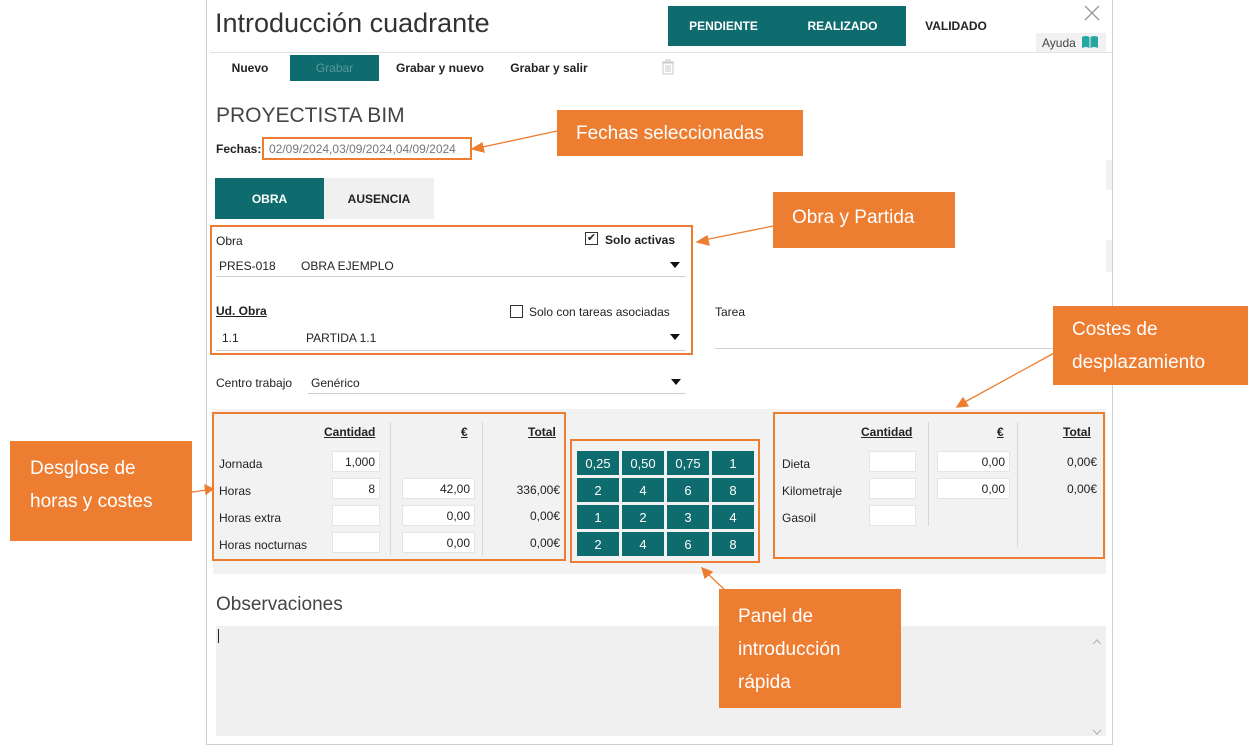 This screenshot has width=1250, height=748. I want to click on callout-fechas: Fechas seleccionadas, so click(680, 133).